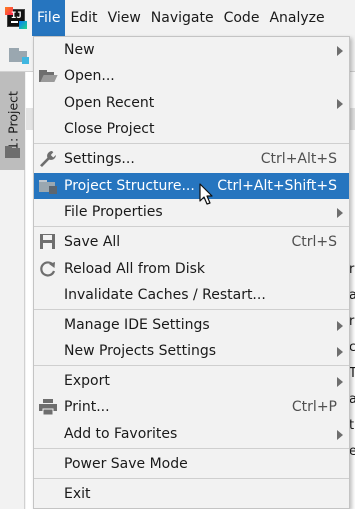  I want to click on menu-item-label: Export, so click(87, 381).